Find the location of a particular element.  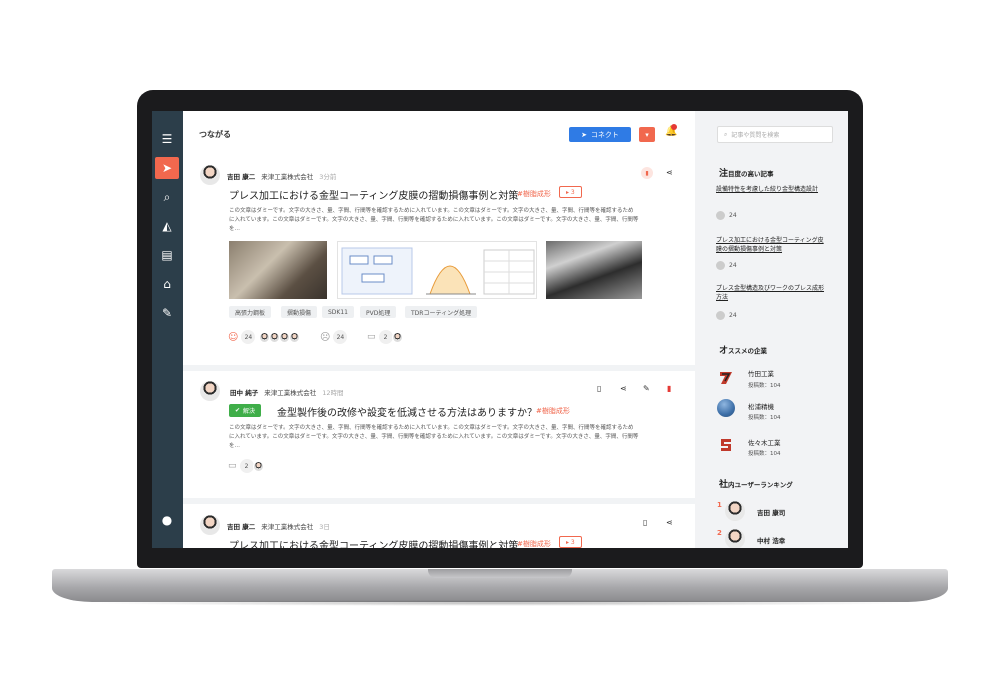

diagram-figure is located at coordinates (438, 271).